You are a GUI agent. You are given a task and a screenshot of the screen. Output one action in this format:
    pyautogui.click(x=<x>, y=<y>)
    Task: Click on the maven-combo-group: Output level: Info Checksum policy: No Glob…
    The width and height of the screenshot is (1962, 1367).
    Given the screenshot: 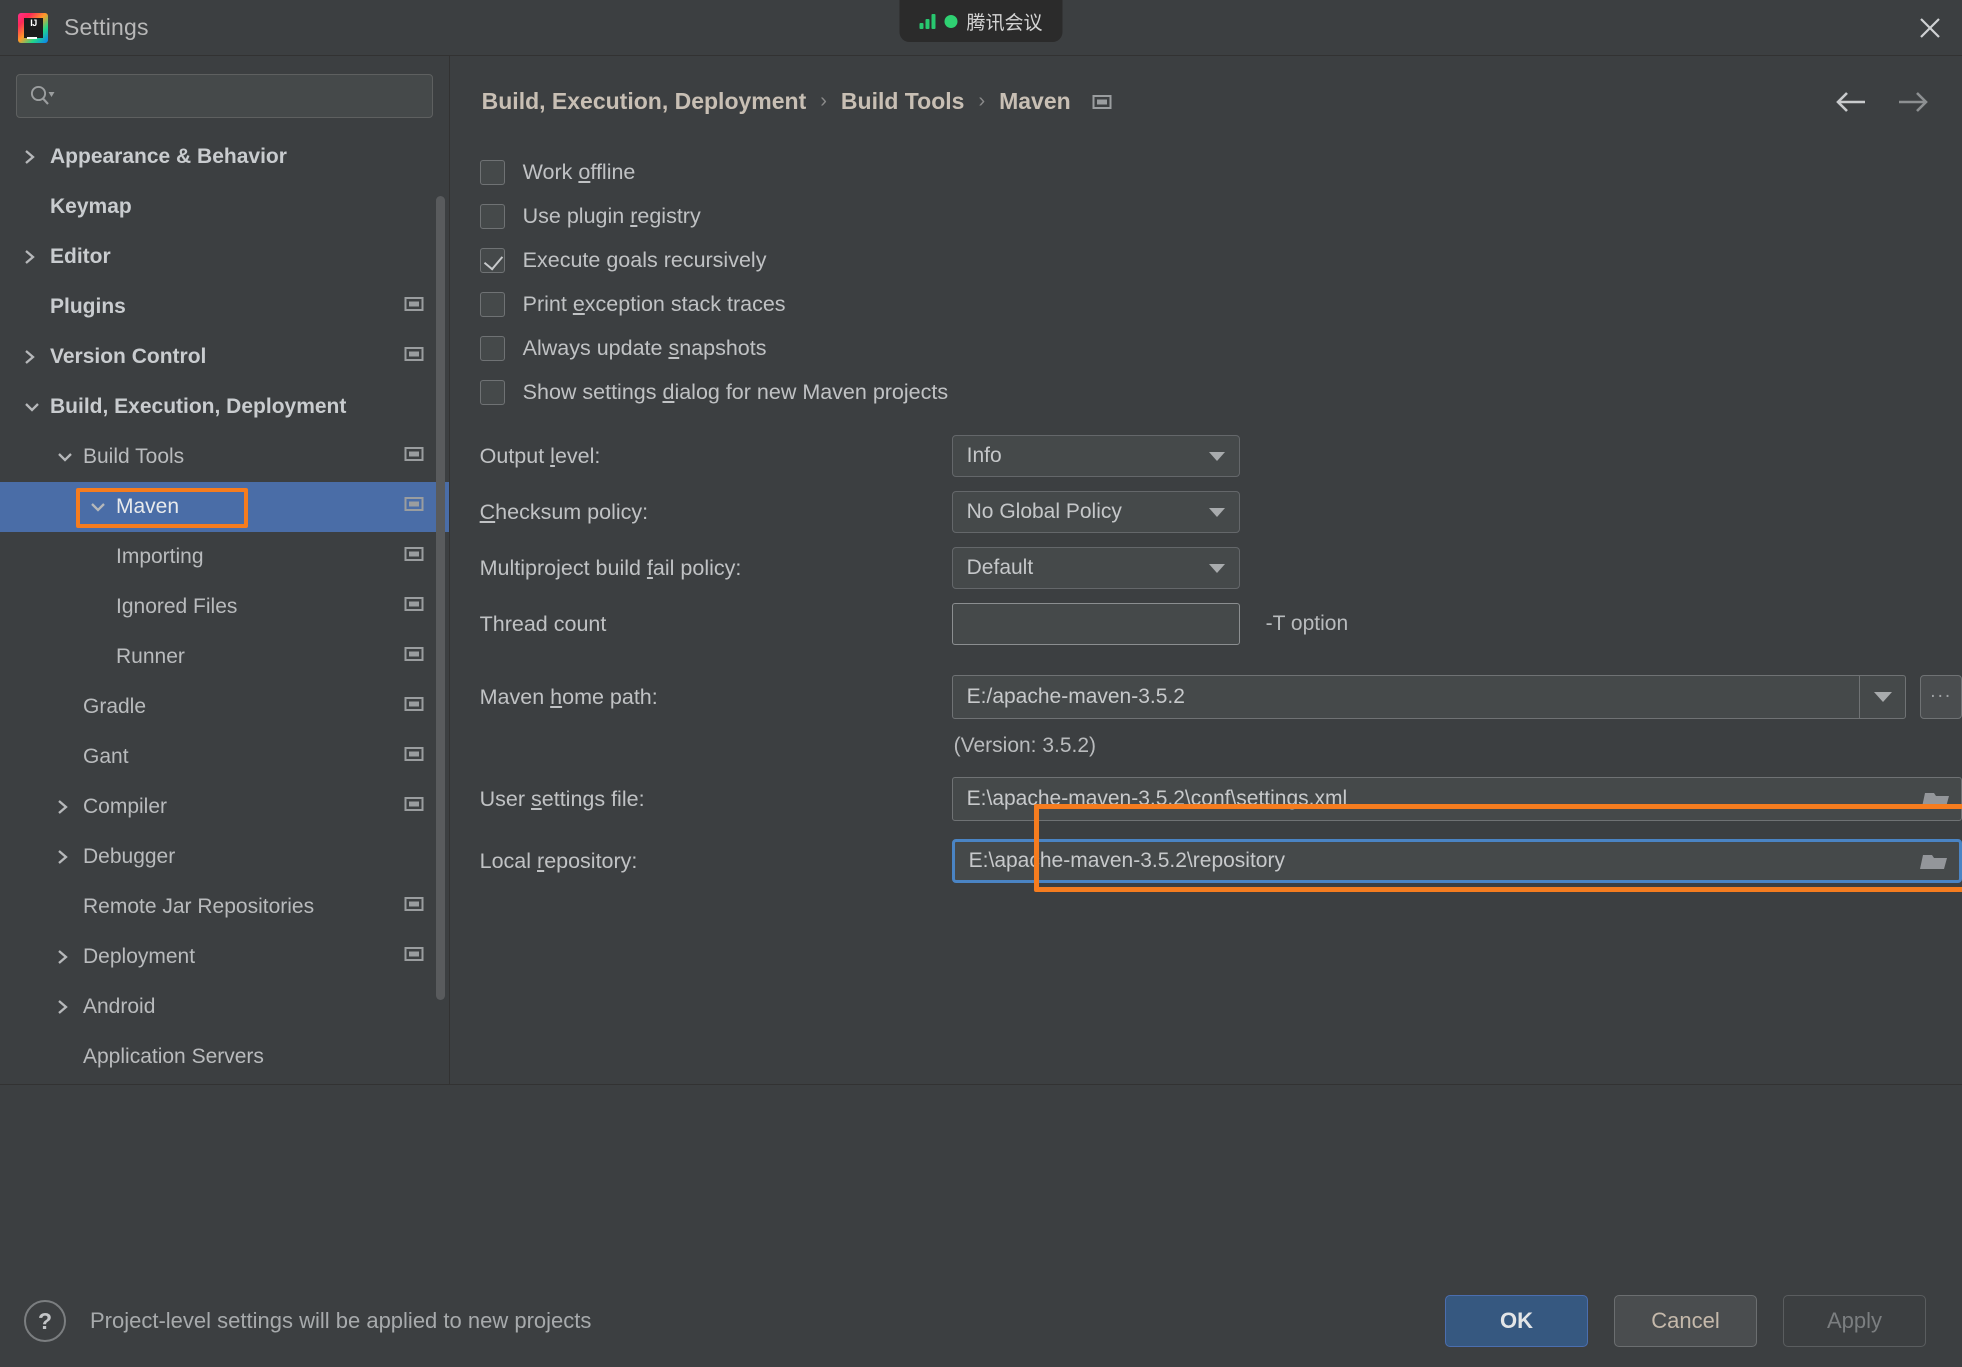 What is the action you would take?
    pyautogui.click(x=1221, y=512)
    